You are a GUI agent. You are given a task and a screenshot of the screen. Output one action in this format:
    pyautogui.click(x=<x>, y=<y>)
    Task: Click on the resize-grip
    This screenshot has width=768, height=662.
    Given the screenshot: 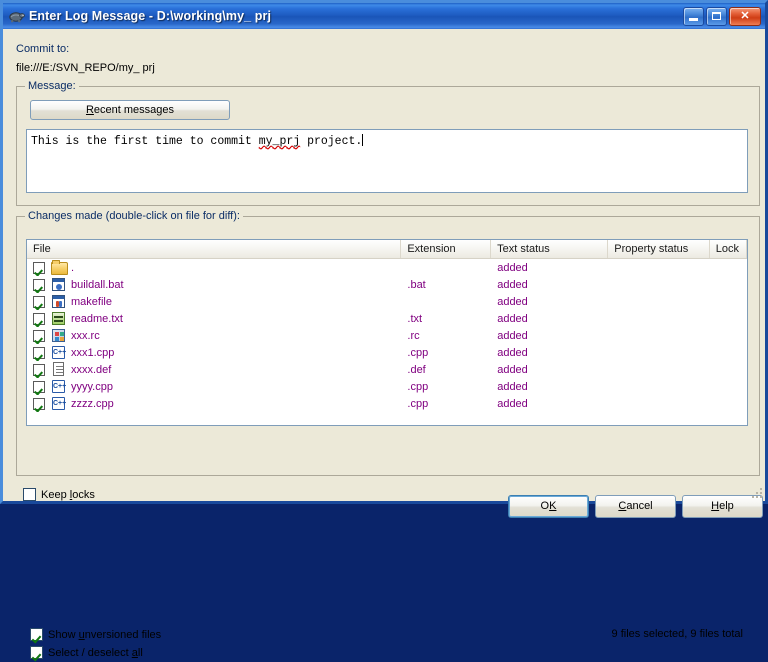 What is the action you would take?
    pyautogui.click(x=756, y=492)
    